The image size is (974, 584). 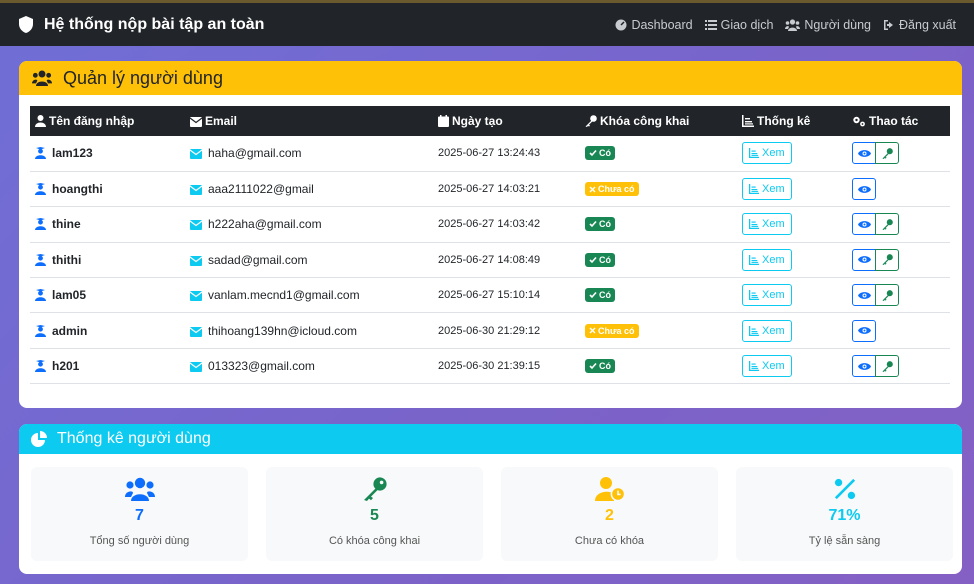 I want to click on cell-username: thithi, so click(x=107, y=259).